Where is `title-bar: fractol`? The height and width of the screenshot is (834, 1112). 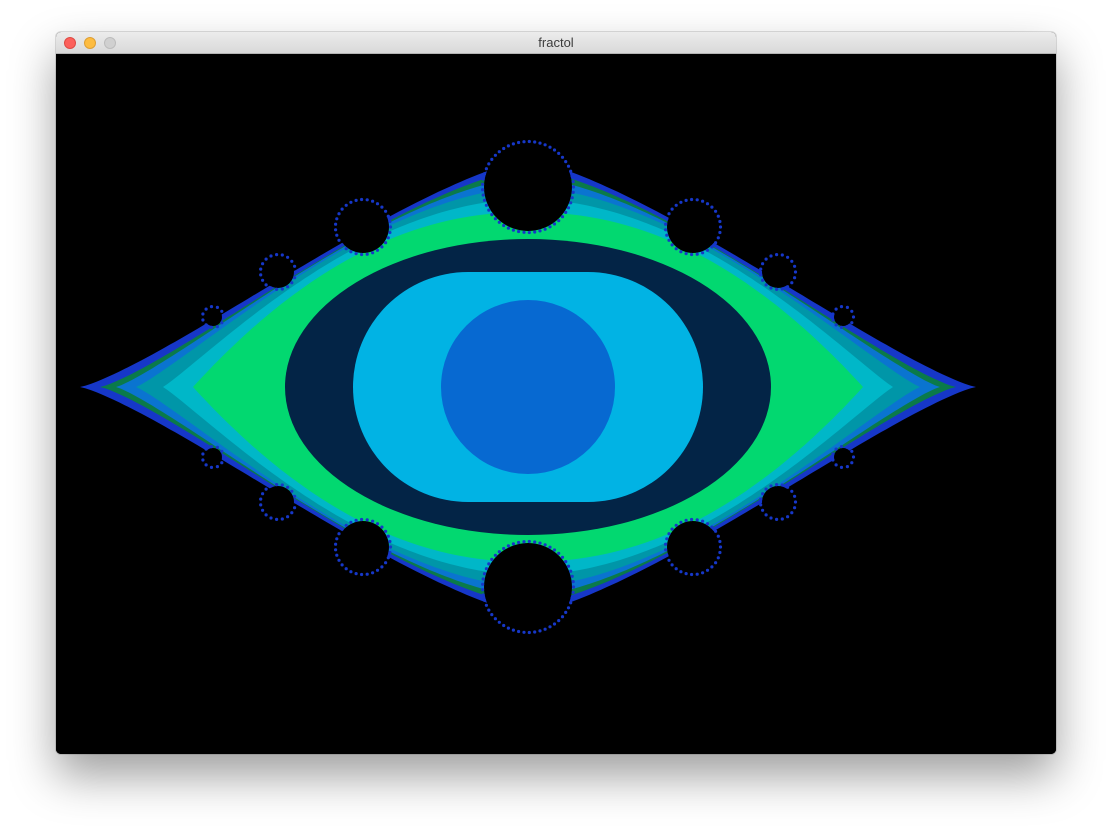 title-bar: fractol is located at coordinates (556, 43).